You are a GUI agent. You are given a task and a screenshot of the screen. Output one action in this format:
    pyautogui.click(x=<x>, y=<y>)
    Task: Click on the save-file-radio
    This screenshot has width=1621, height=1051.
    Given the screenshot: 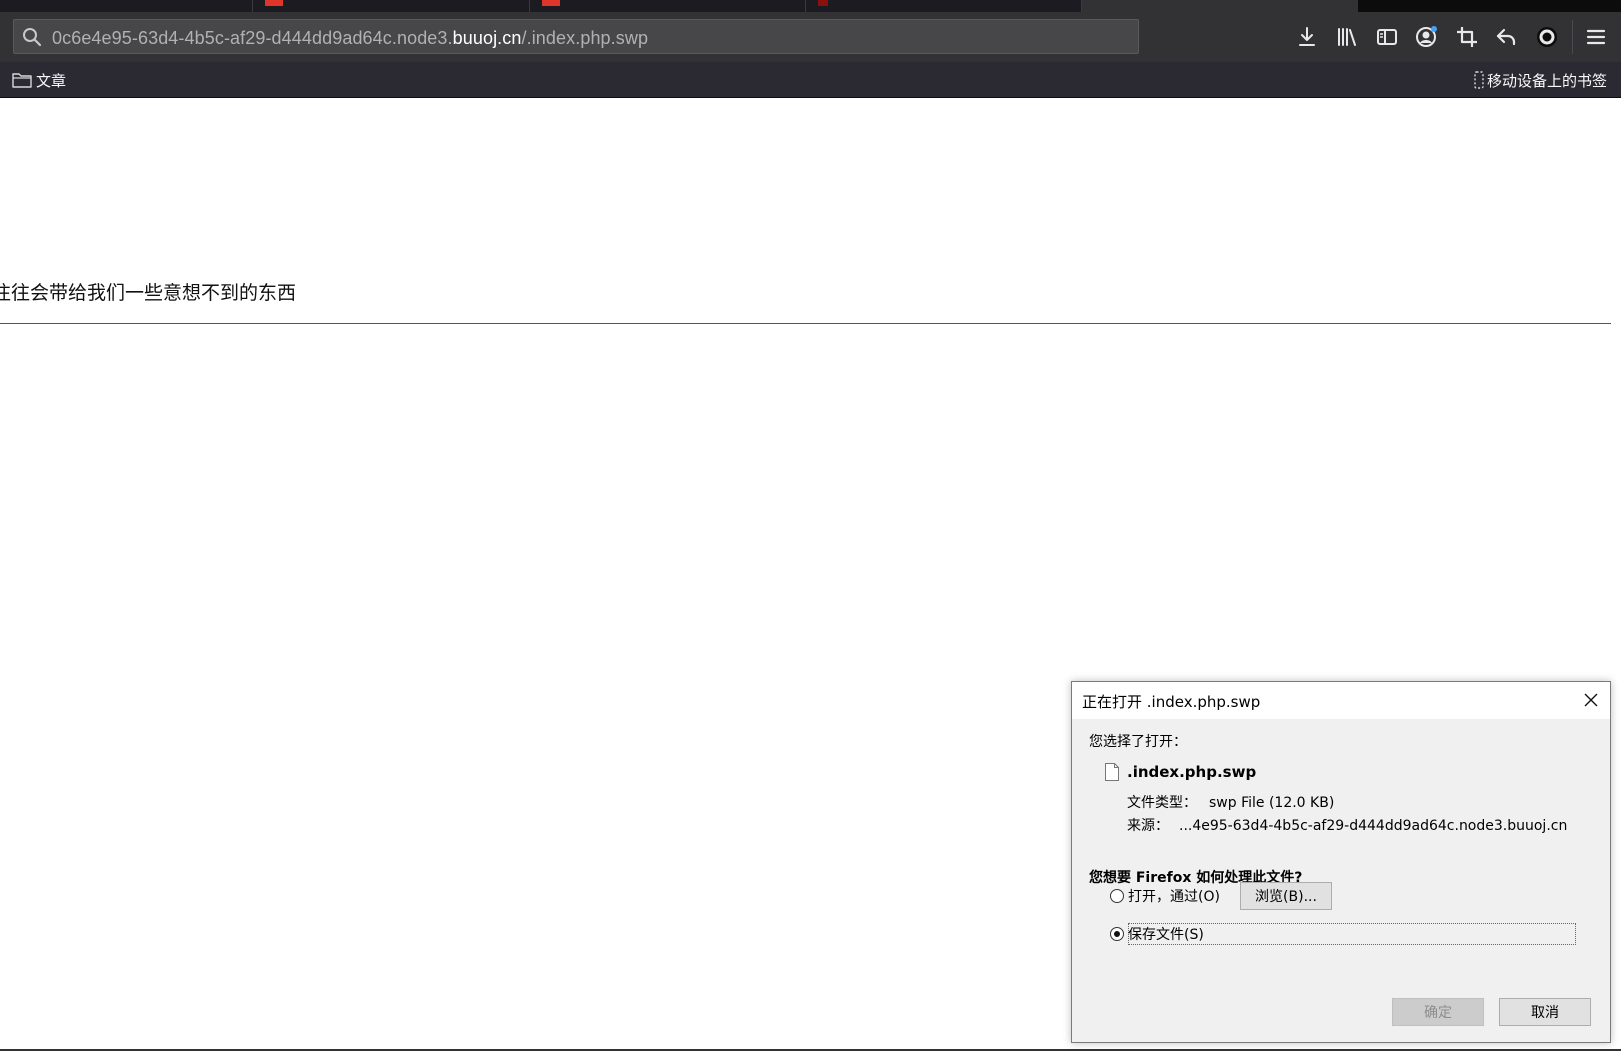 What is the action you would take?
    pyautogui.click(x=1117, y=934)
    